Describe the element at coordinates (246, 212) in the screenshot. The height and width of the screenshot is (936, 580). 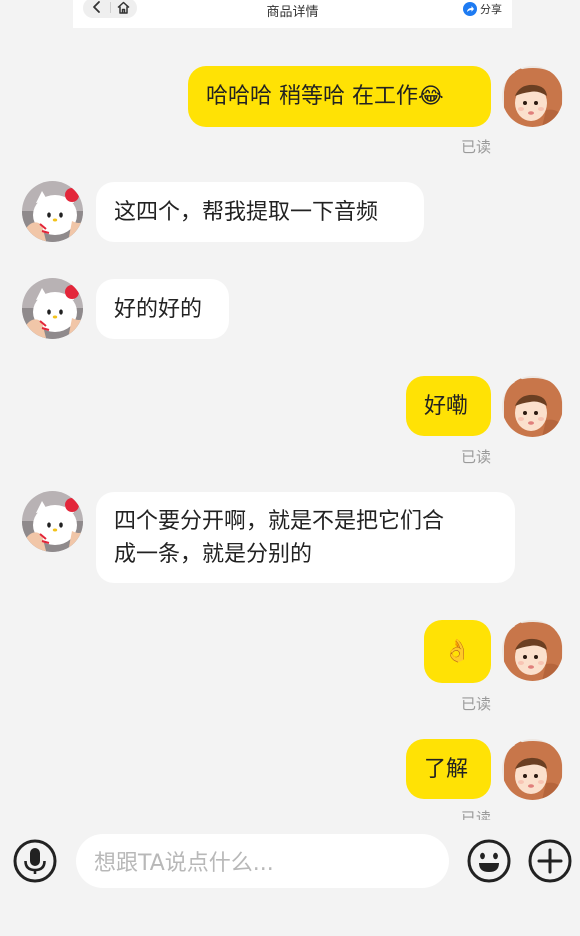
I see `message-text: 这四个，帮我提取一下音频` at that location.